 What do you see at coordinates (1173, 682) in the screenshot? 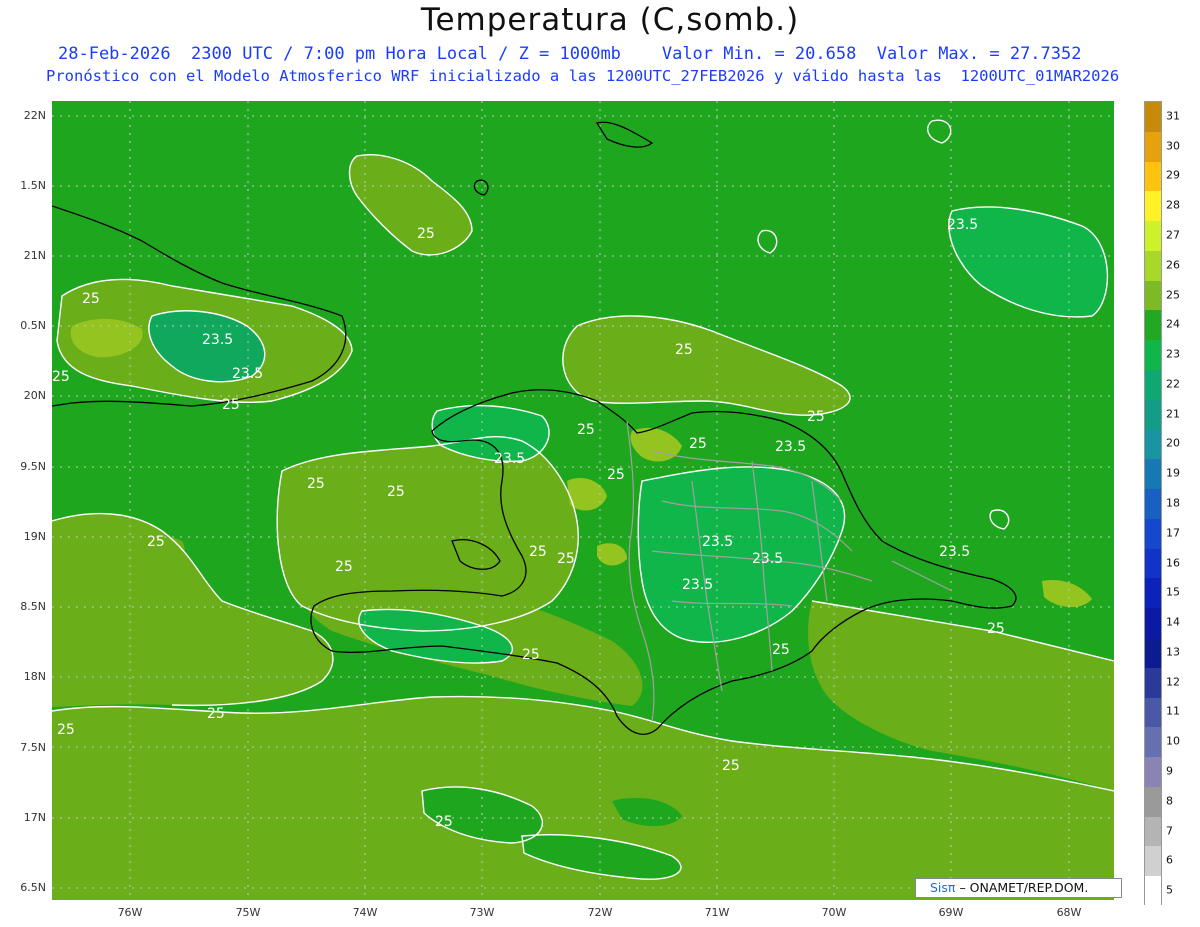
I see `colorbar-label: 12` at bounding box center [1173, 682].